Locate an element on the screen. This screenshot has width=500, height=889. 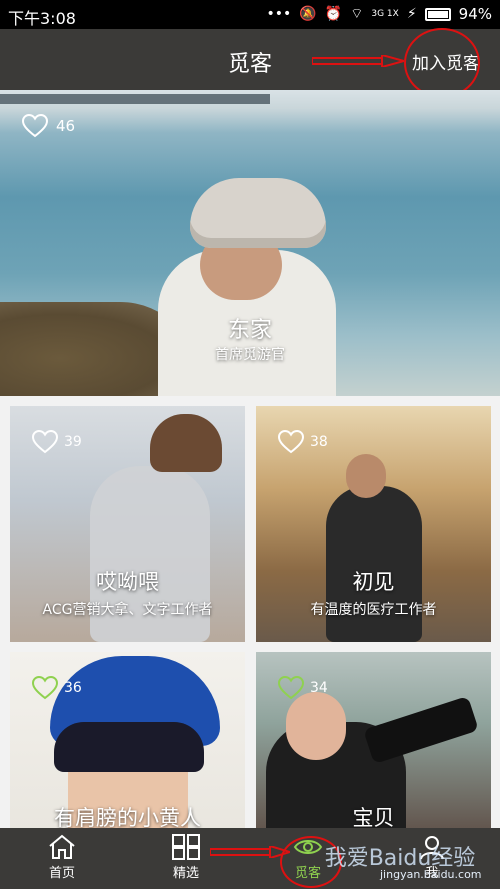
like-button: 36 is located at coordinates (57, 688).